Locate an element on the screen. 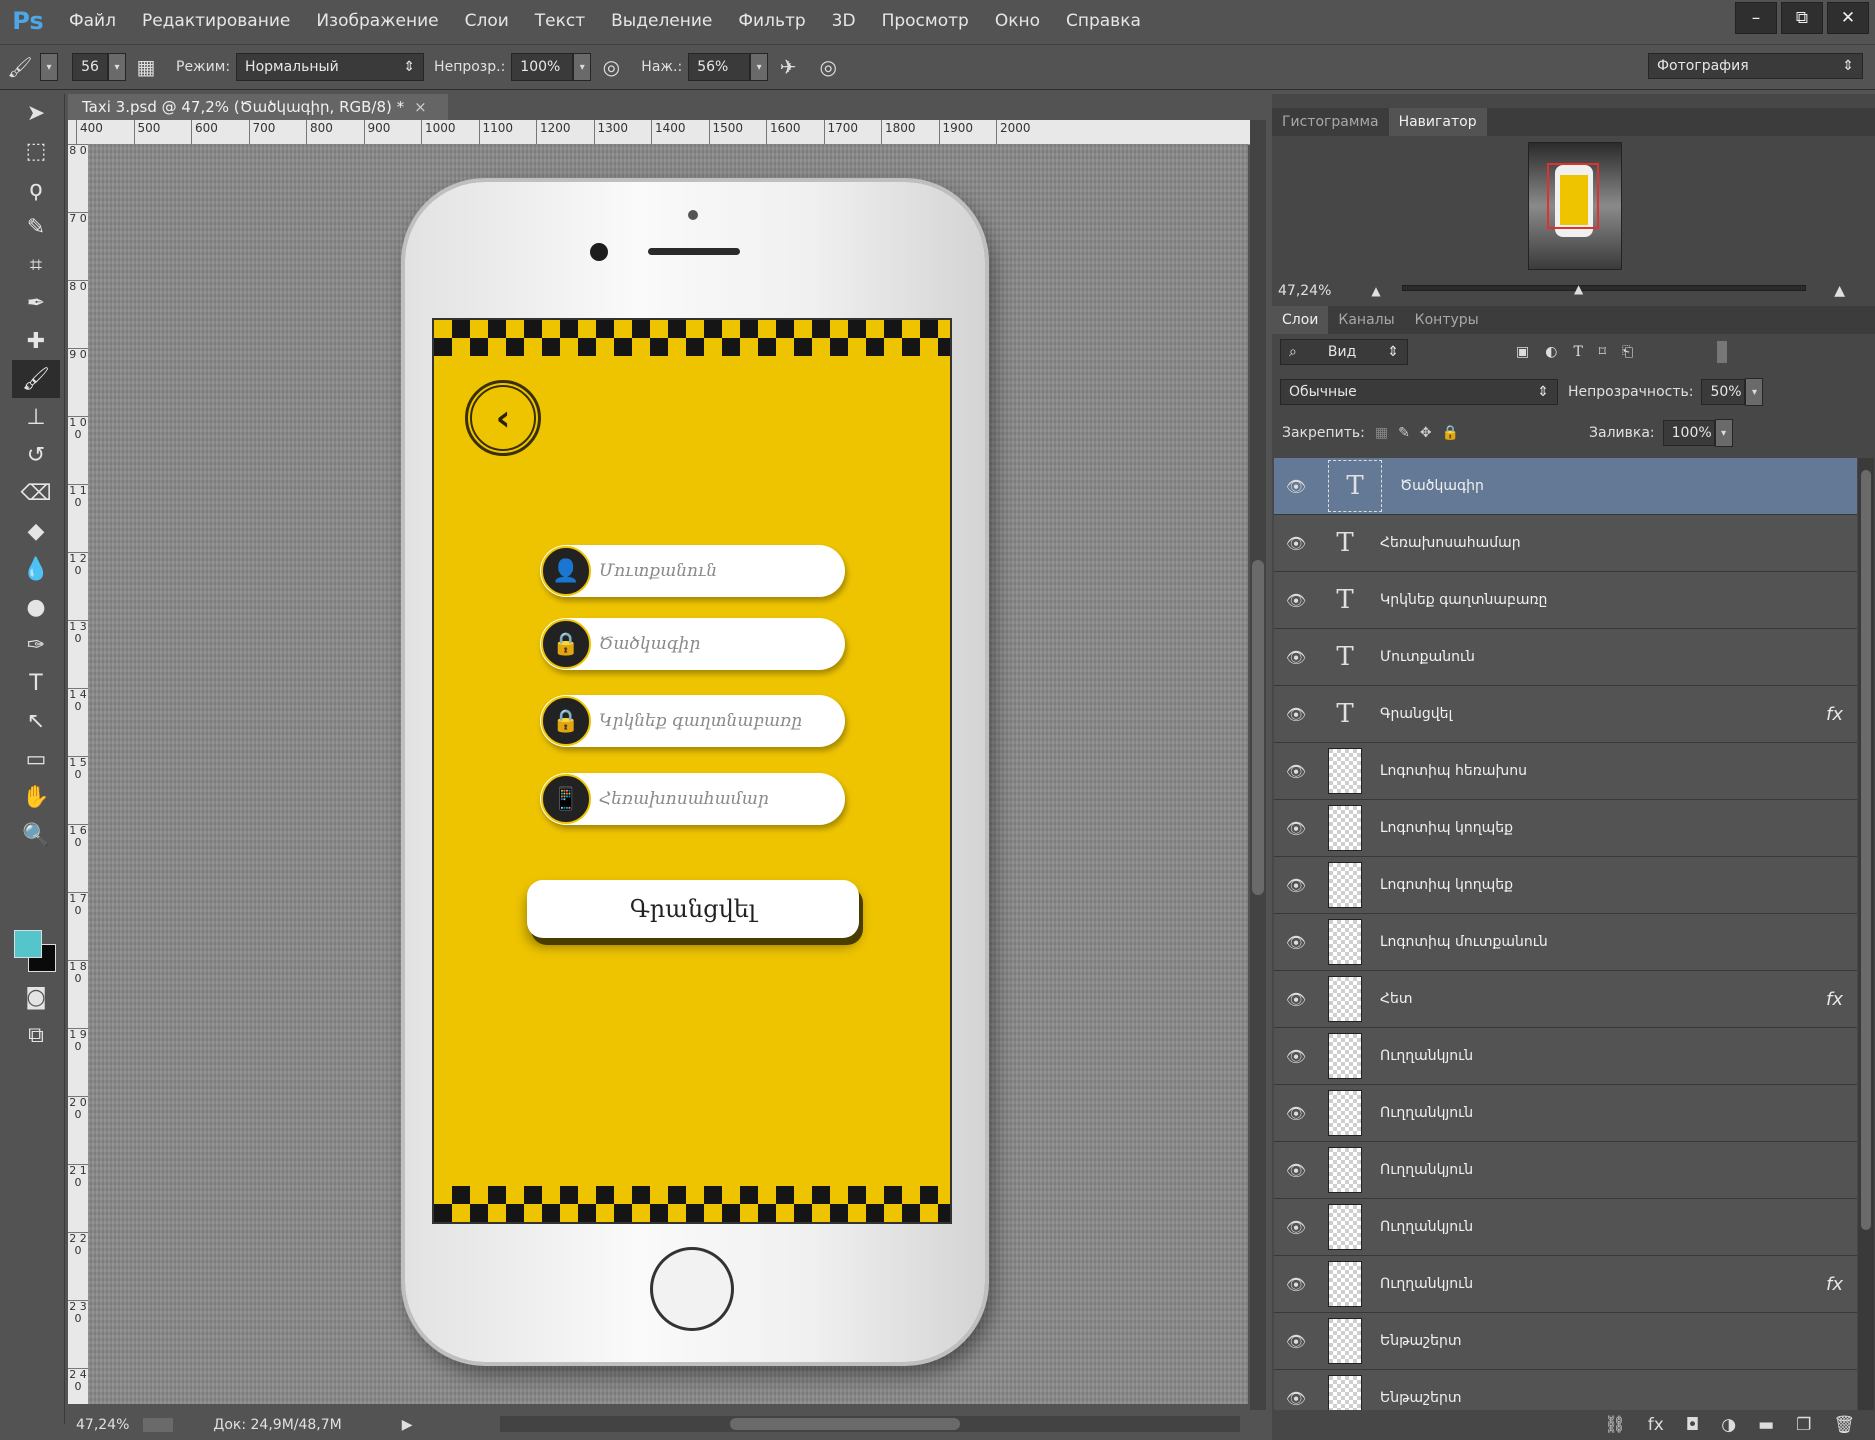  layer-name: Լոգոտիպ կողպեք is located at coordinates (1446, 828).